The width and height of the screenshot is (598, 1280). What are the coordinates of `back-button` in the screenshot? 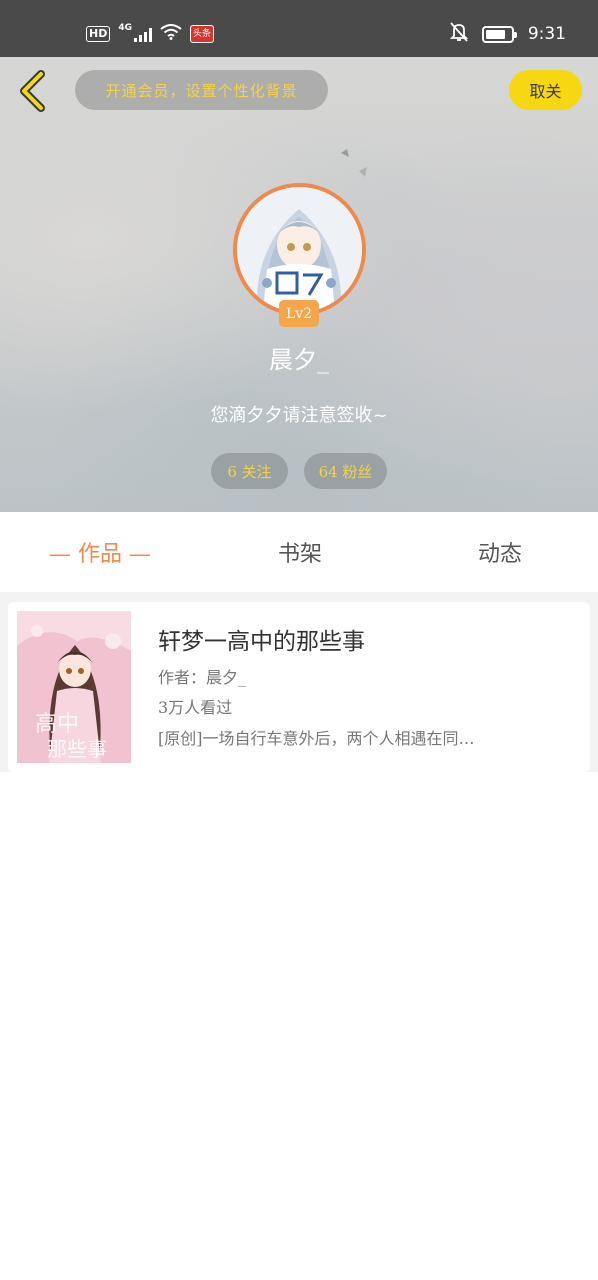 It's located at (32, 91).